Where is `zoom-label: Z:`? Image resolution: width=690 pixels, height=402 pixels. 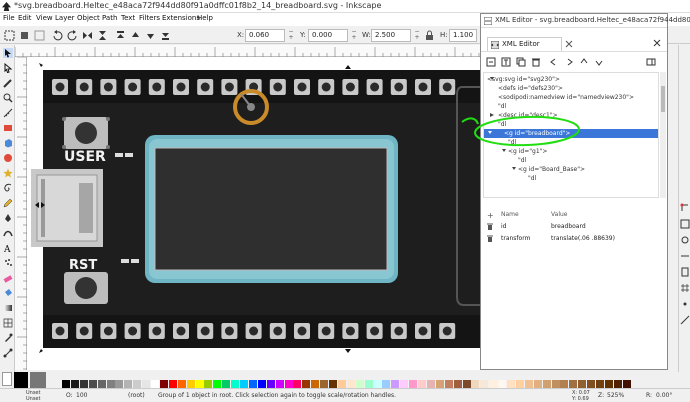 zoom-label: Z: is located at coordinates (601, 395).